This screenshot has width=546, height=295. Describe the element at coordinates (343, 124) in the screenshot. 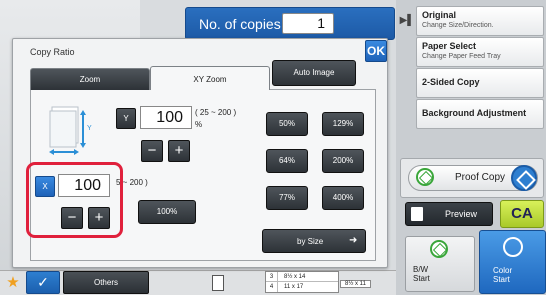

I see `preset-129-button: 129%` at that location.